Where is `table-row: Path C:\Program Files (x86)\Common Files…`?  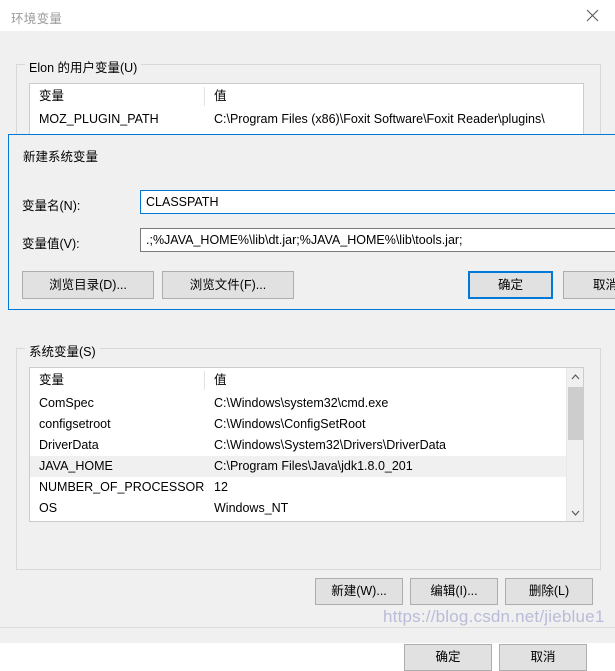
table-row: Path C:\Program Files (x86)\Common Files… is located at coordinates (306, 520).